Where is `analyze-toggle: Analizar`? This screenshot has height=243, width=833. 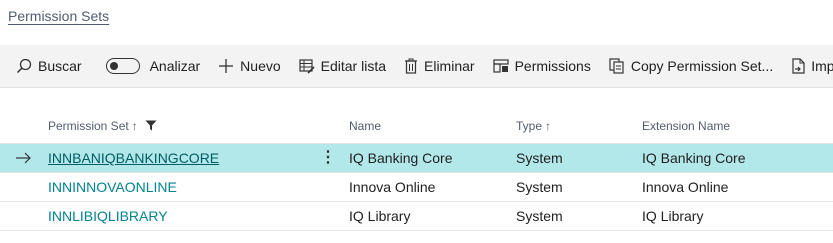 analyze-toggle: Analizar is located at coordinates (153, 66).